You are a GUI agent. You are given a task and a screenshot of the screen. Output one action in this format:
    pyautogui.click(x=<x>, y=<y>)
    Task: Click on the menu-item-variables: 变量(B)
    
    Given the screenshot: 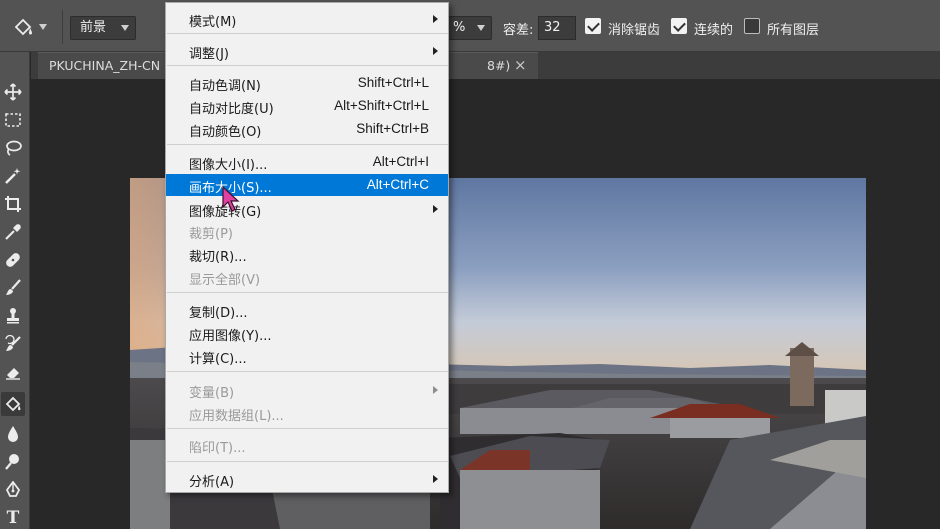 What is the action you would take?
    pyautogui.click(x=307, y=390)
    